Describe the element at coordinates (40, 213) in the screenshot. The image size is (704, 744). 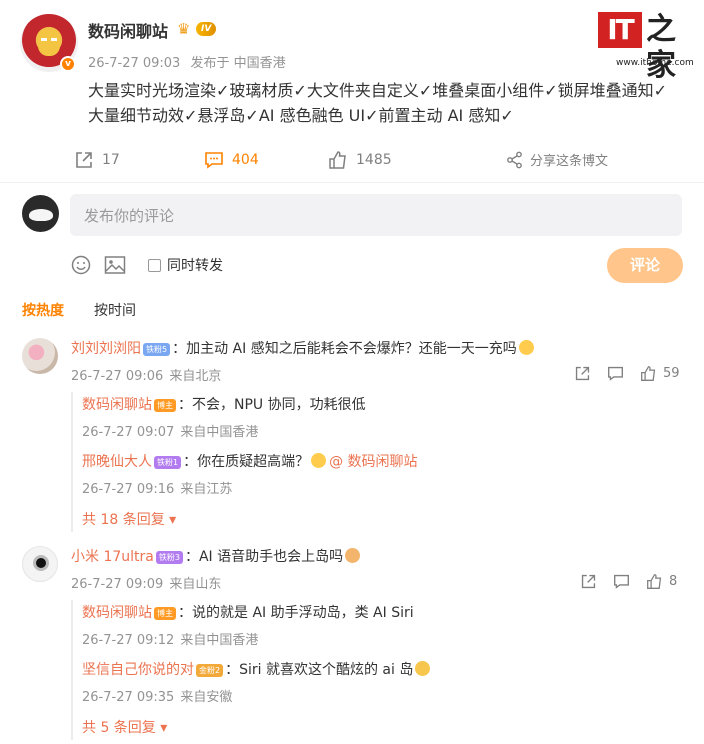
I see `my-avatar` at that location.